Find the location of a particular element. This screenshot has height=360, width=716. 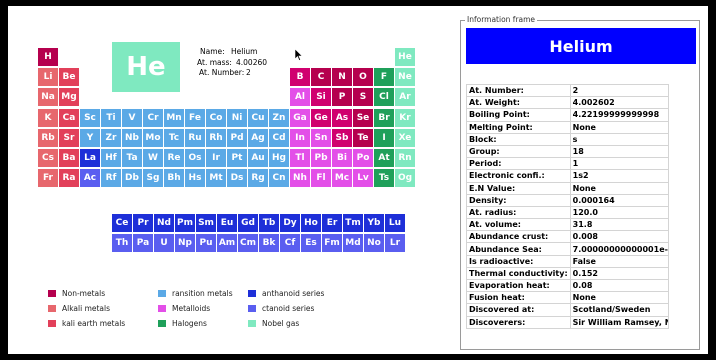

element-tile-ag: Ag is located at coordinates (258, 137).